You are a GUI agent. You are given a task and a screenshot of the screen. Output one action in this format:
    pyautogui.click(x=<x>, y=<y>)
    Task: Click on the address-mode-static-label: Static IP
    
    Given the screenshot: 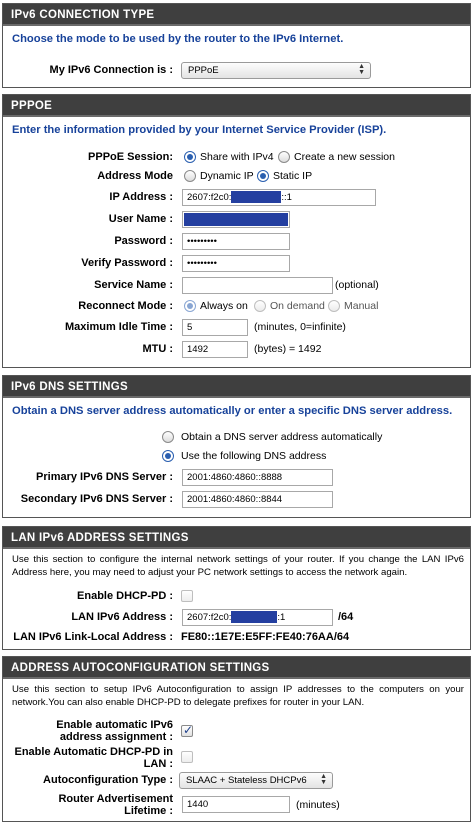 What is the action you would take?
    pyautogui.click(x=293, y=176)
    